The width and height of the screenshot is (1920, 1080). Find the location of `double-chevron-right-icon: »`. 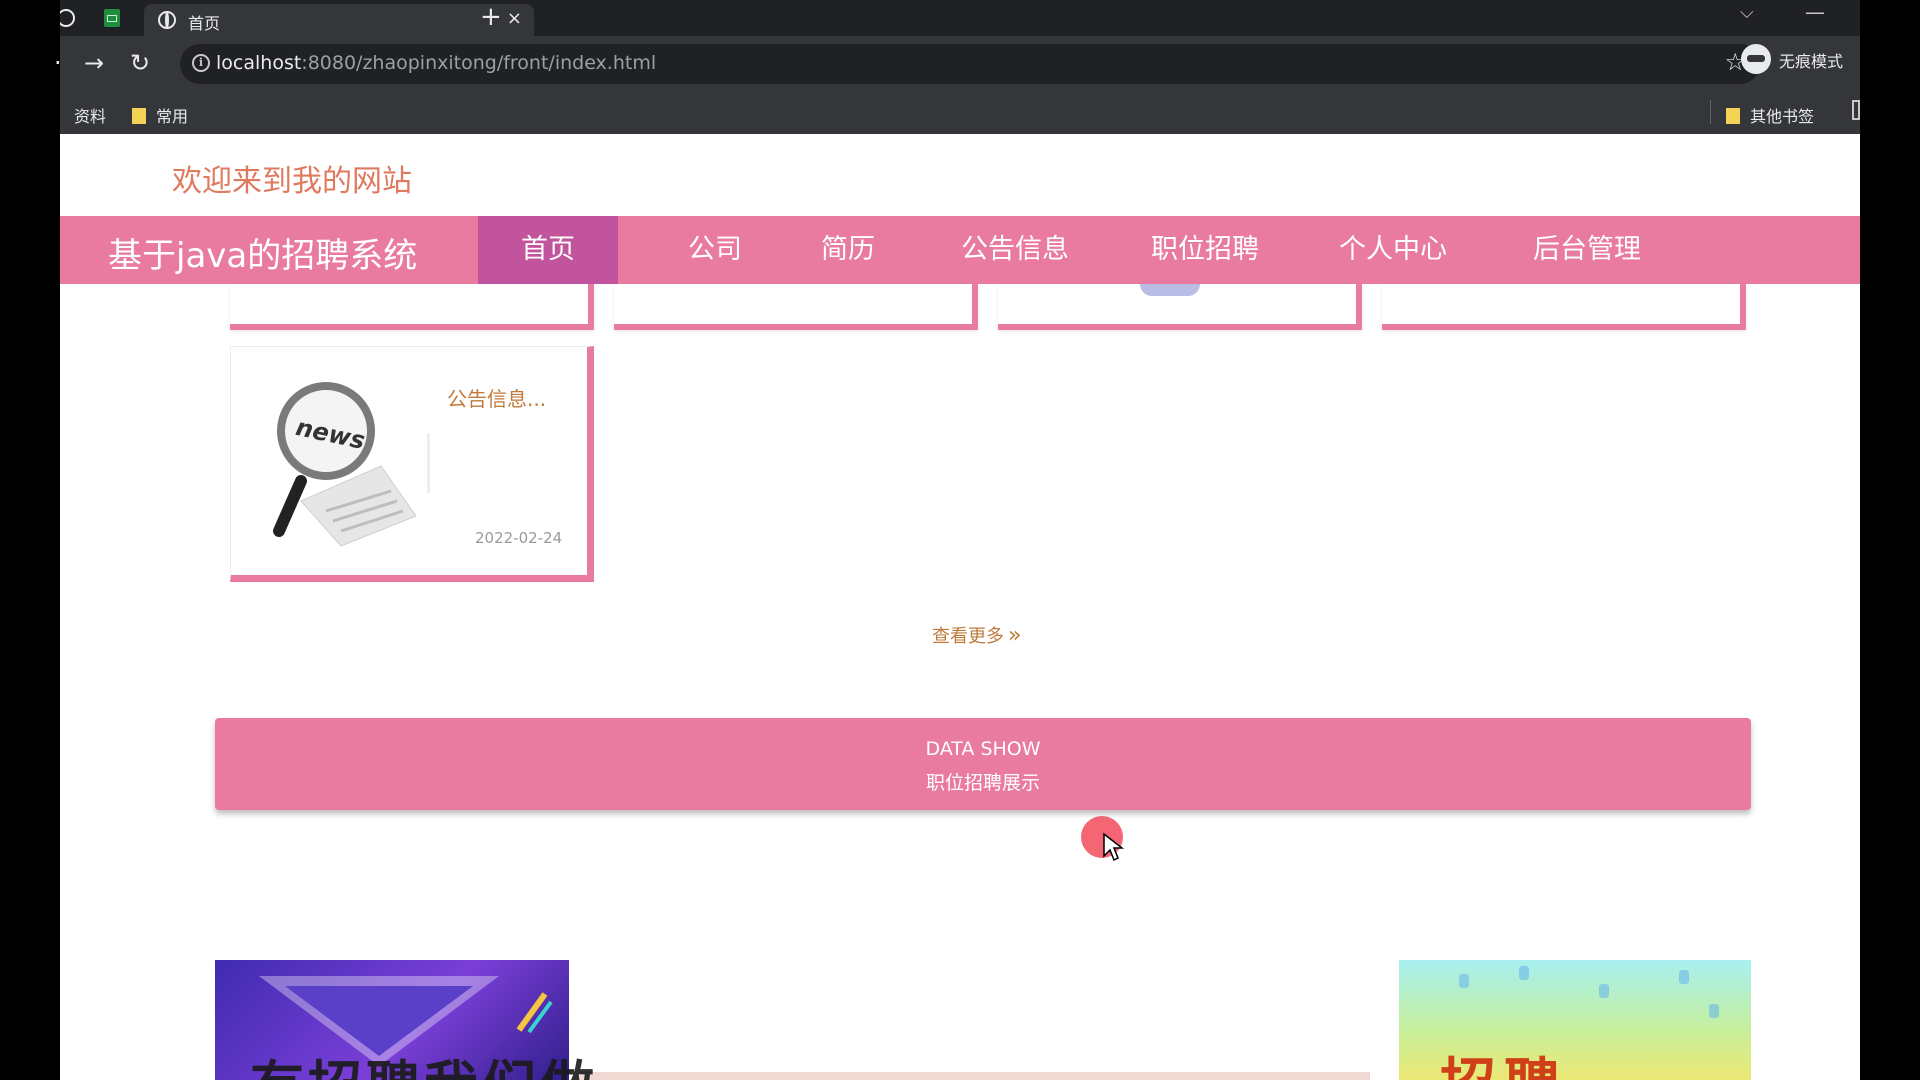

double-chevron-right-icon: » is located at coordinates (1015, 635).